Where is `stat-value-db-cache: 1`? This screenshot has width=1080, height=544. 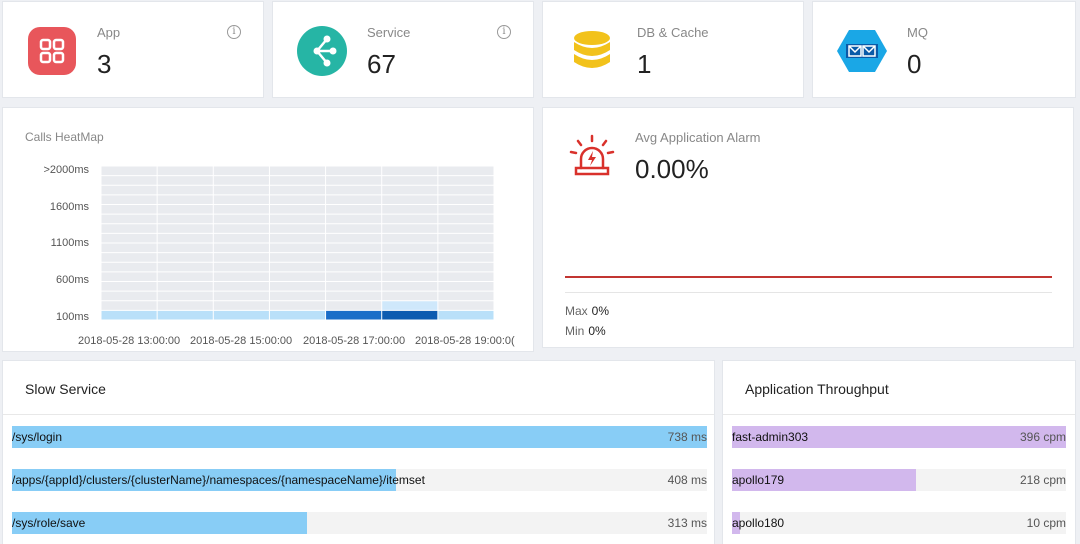
stat-value-db-cache: 1 is located at coordinates (644, 64).